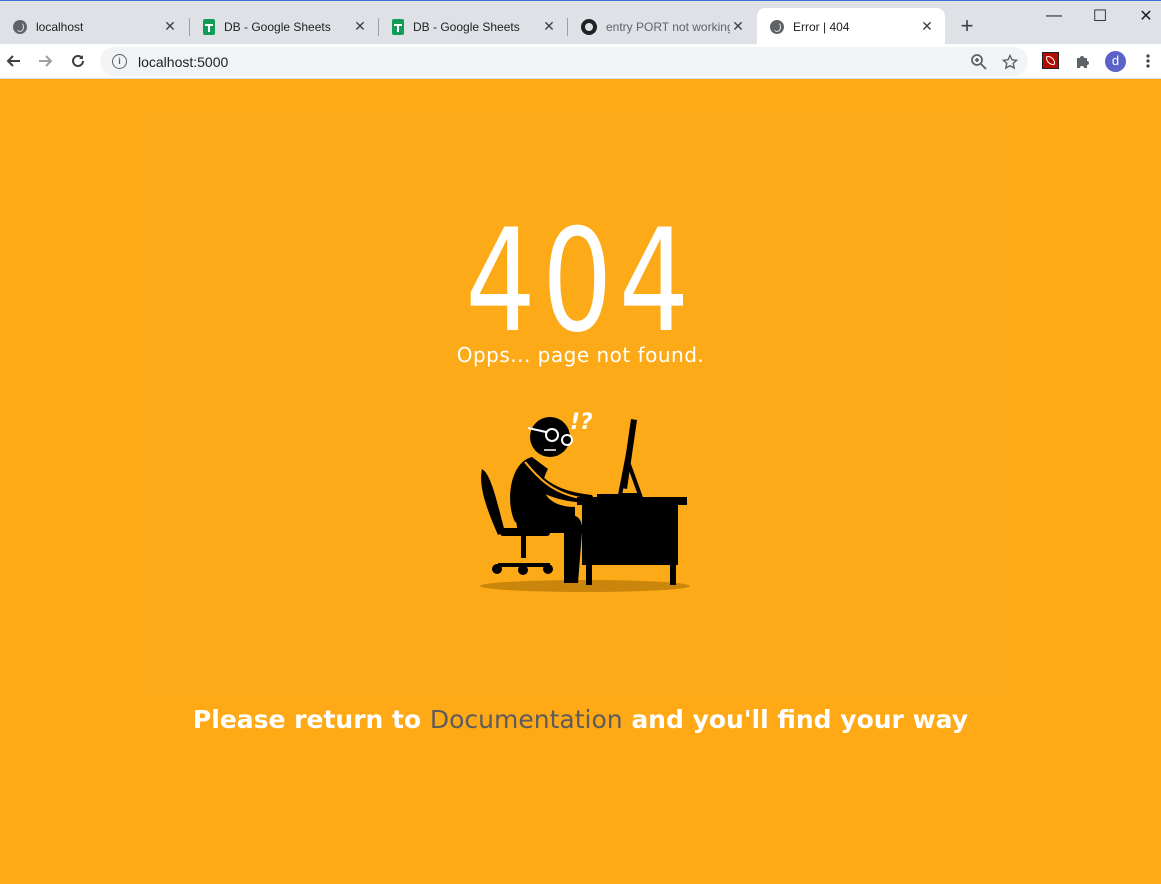  Describe the element at coordinates (585, 501) in the screenshot. I see `confused-person-at-computer-illustration: !?` at that location.